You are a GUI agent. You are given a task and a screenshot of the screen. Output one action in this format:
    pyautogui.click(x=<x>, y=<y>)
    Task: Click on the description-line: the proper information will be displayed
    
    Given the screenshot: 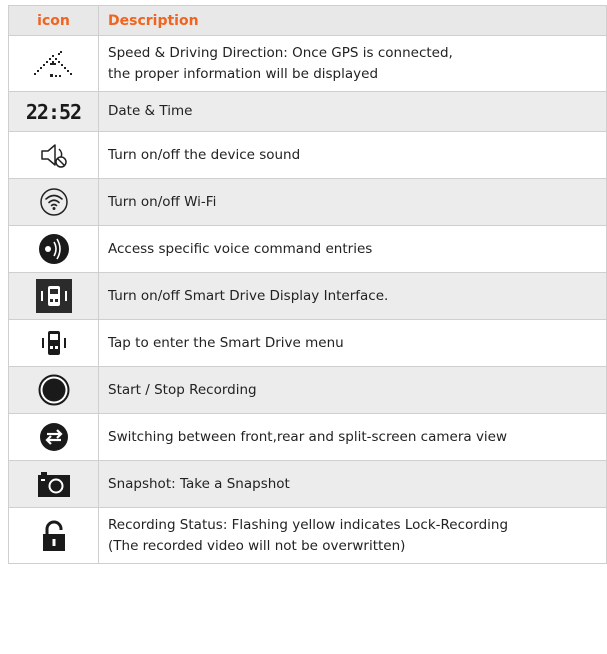 What is the action you would take?
    pyautogui.click(x=243, y=73)
    